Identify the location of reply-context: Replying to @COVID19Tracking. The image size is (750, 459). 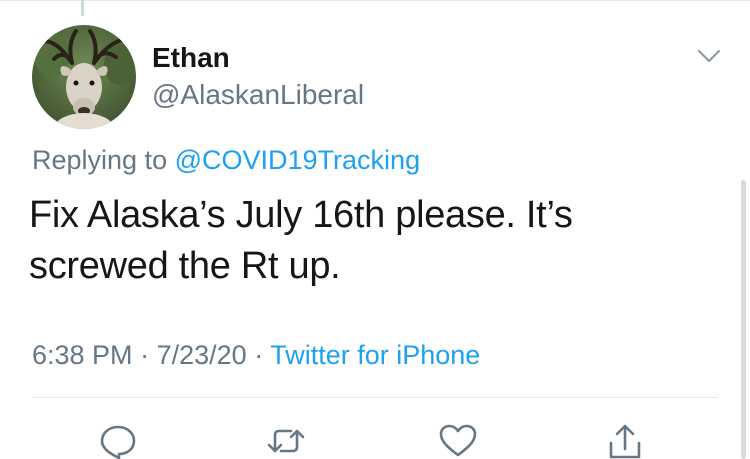
(226, 160).